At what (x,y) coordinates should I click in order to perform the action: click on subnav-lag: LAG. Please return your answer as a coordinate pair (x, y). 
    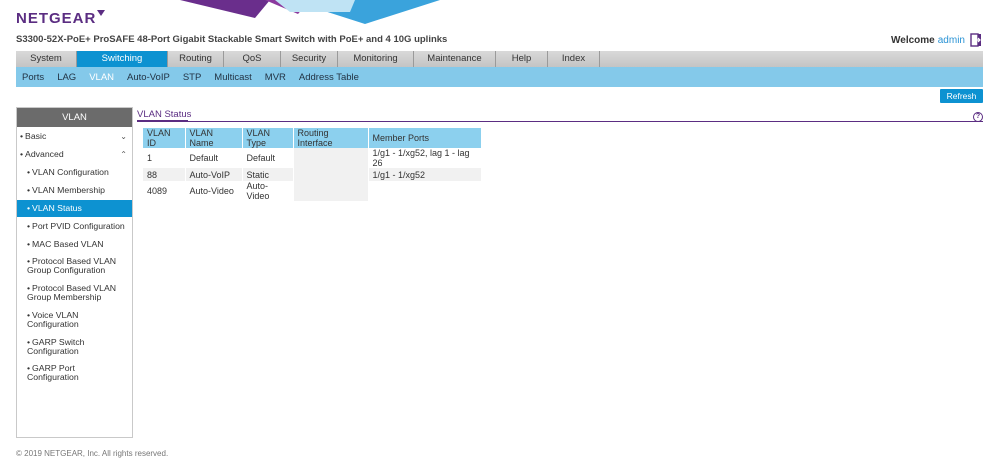
    Looking at the image, I should click on (66, 77).